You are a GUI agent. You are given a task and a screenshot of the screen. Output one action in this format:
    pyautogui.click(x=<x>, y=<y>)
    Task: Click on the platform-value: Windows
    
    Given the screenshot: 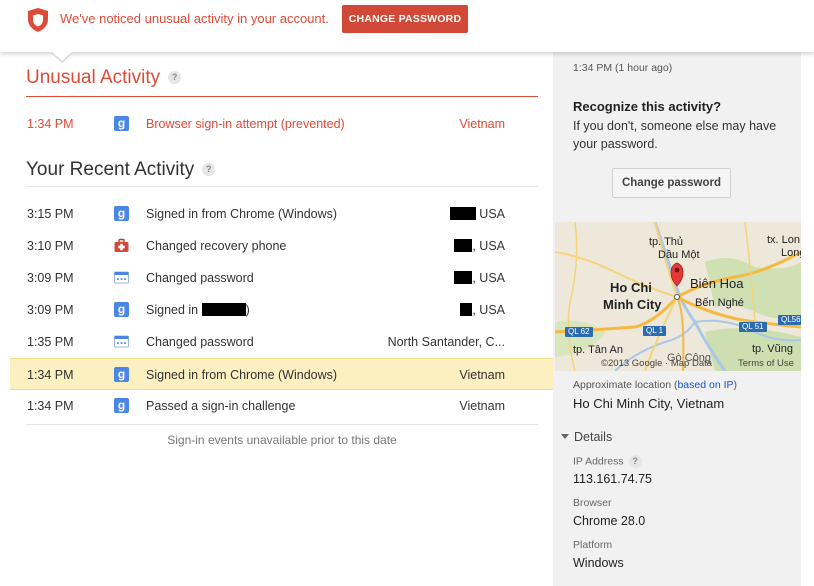 What is the action you would take?
    pyautogui.click(x=598, y=563)
    